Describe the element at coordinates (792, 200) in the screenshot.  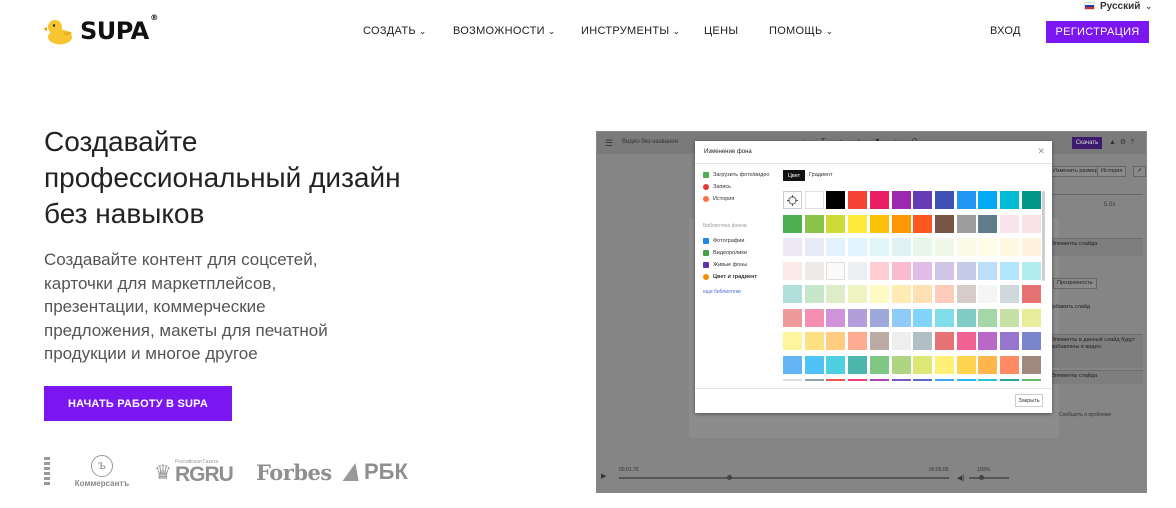
I see `color-picker-icon` at that location.